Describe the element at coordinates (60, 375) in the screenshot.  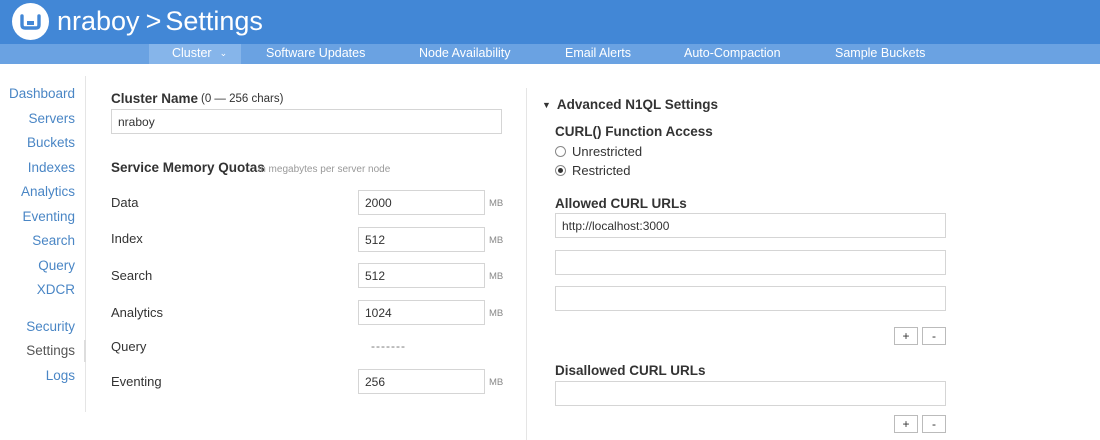
I see `sidebar-item-logs: Logs` at that location.